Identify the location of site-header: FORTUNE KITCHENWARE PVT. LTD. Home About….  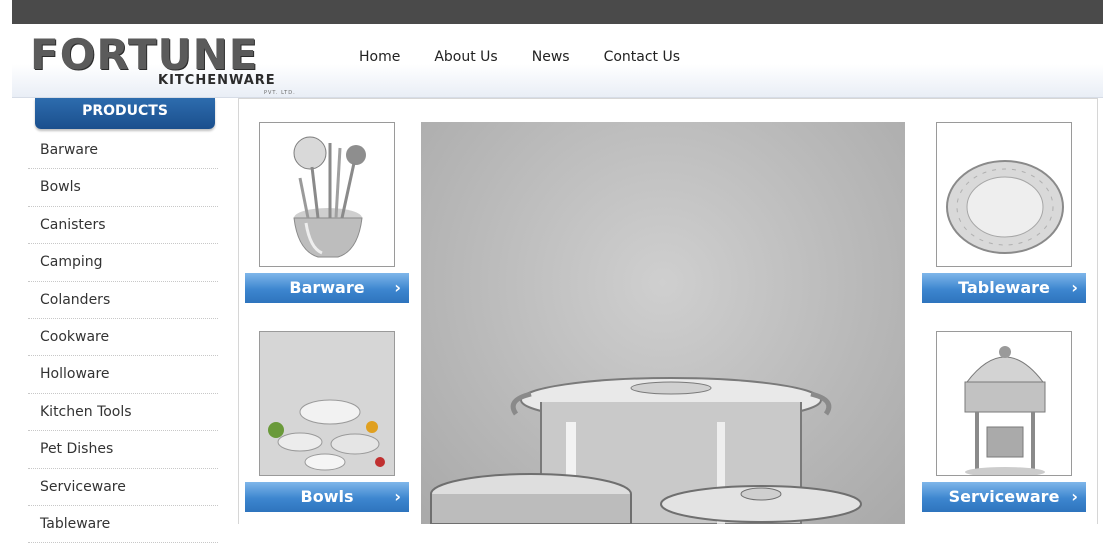
(557, 61).